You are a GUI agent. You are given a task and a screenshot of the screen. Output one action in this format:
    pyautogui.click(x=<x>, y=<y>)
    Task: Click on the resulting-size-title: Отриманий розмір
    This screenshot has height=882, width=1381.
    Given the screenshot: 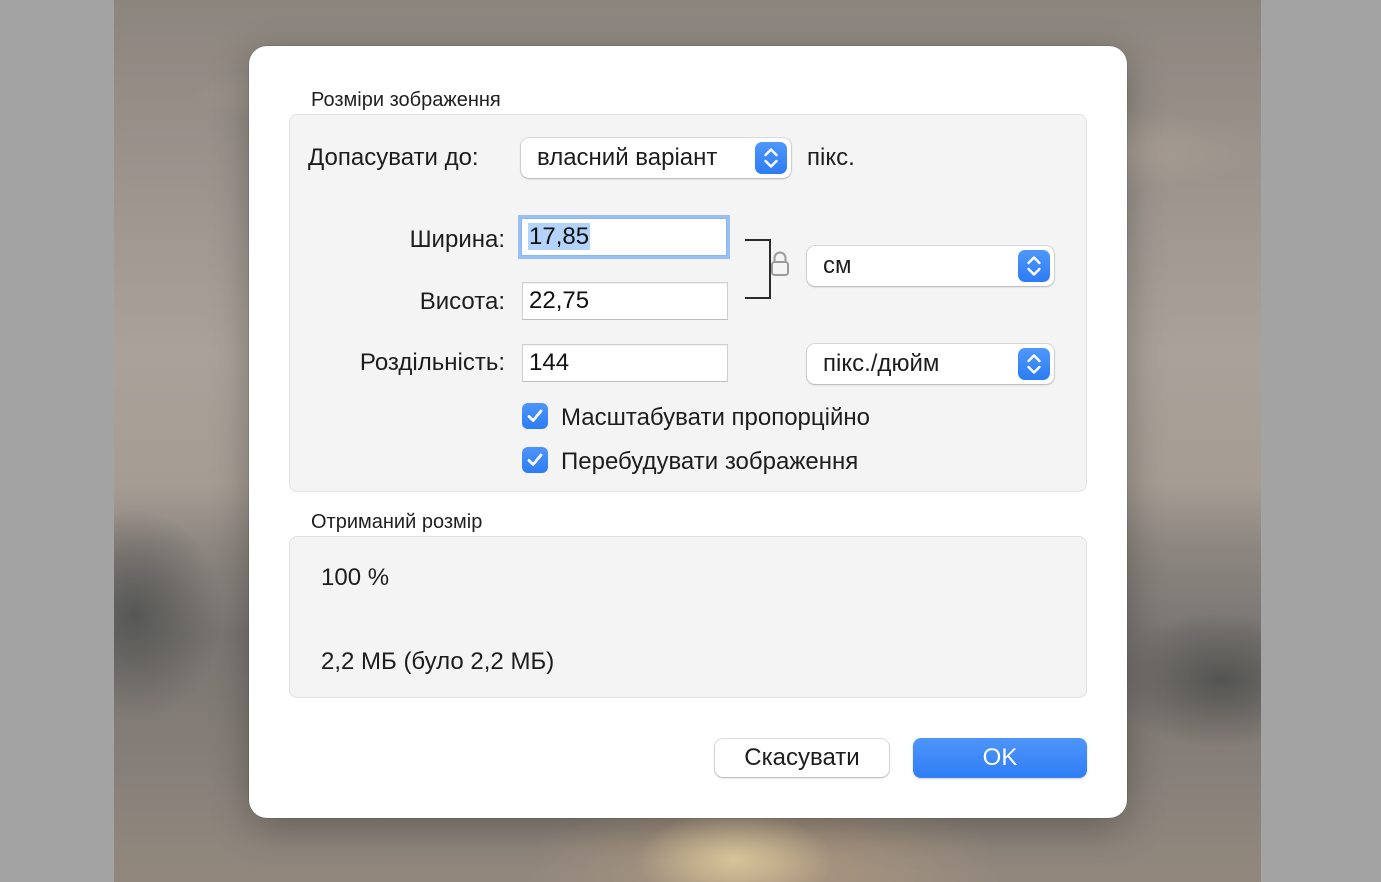 What is the action you would take?
    pyautogui.click(x=397, y=522)
    